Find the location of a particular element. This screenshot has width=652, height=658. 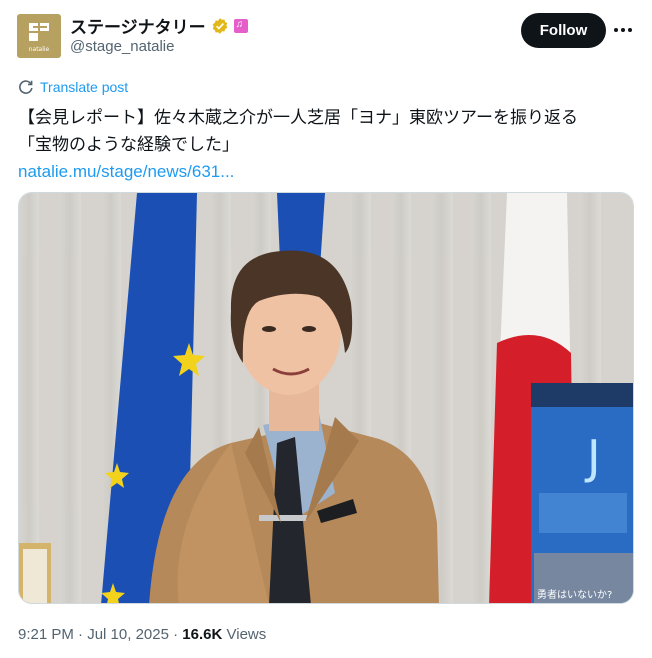

poster-tagline: 勇者はいないか? is located at coordinates (574, 595).